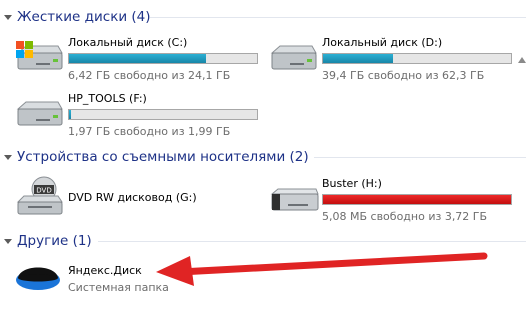 The image size is (526, 326). I want to click on yandex-disk-icon, so click(38, 278).